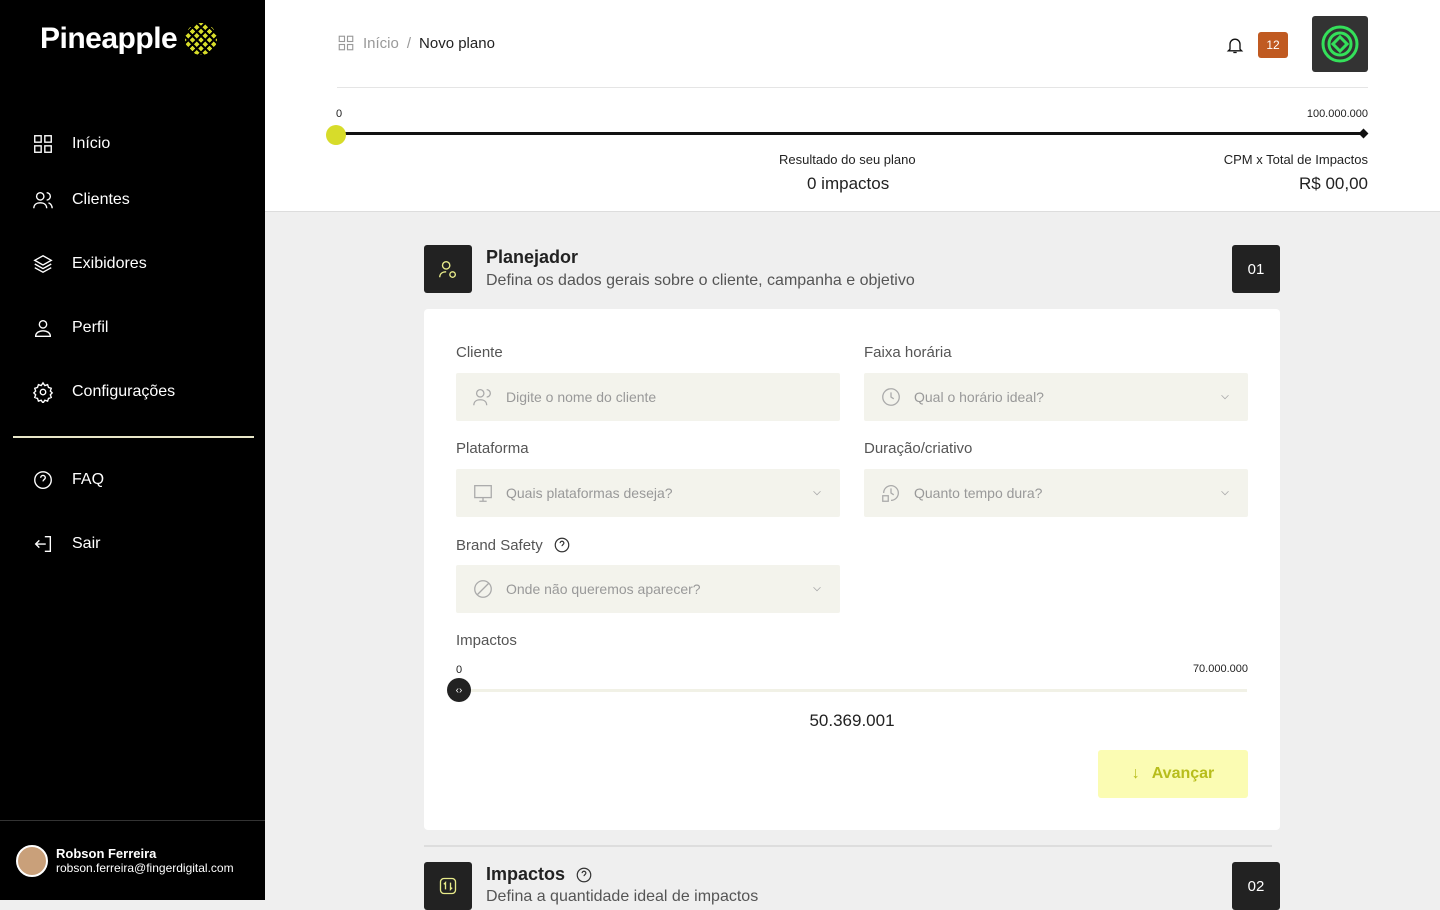 This screenshot has height=910, width=1440. What do you see at coordinates (416, 43) in the screenshot?
I see `breadcrumb: Início / Novo plano` at bounding box center [416, 43].